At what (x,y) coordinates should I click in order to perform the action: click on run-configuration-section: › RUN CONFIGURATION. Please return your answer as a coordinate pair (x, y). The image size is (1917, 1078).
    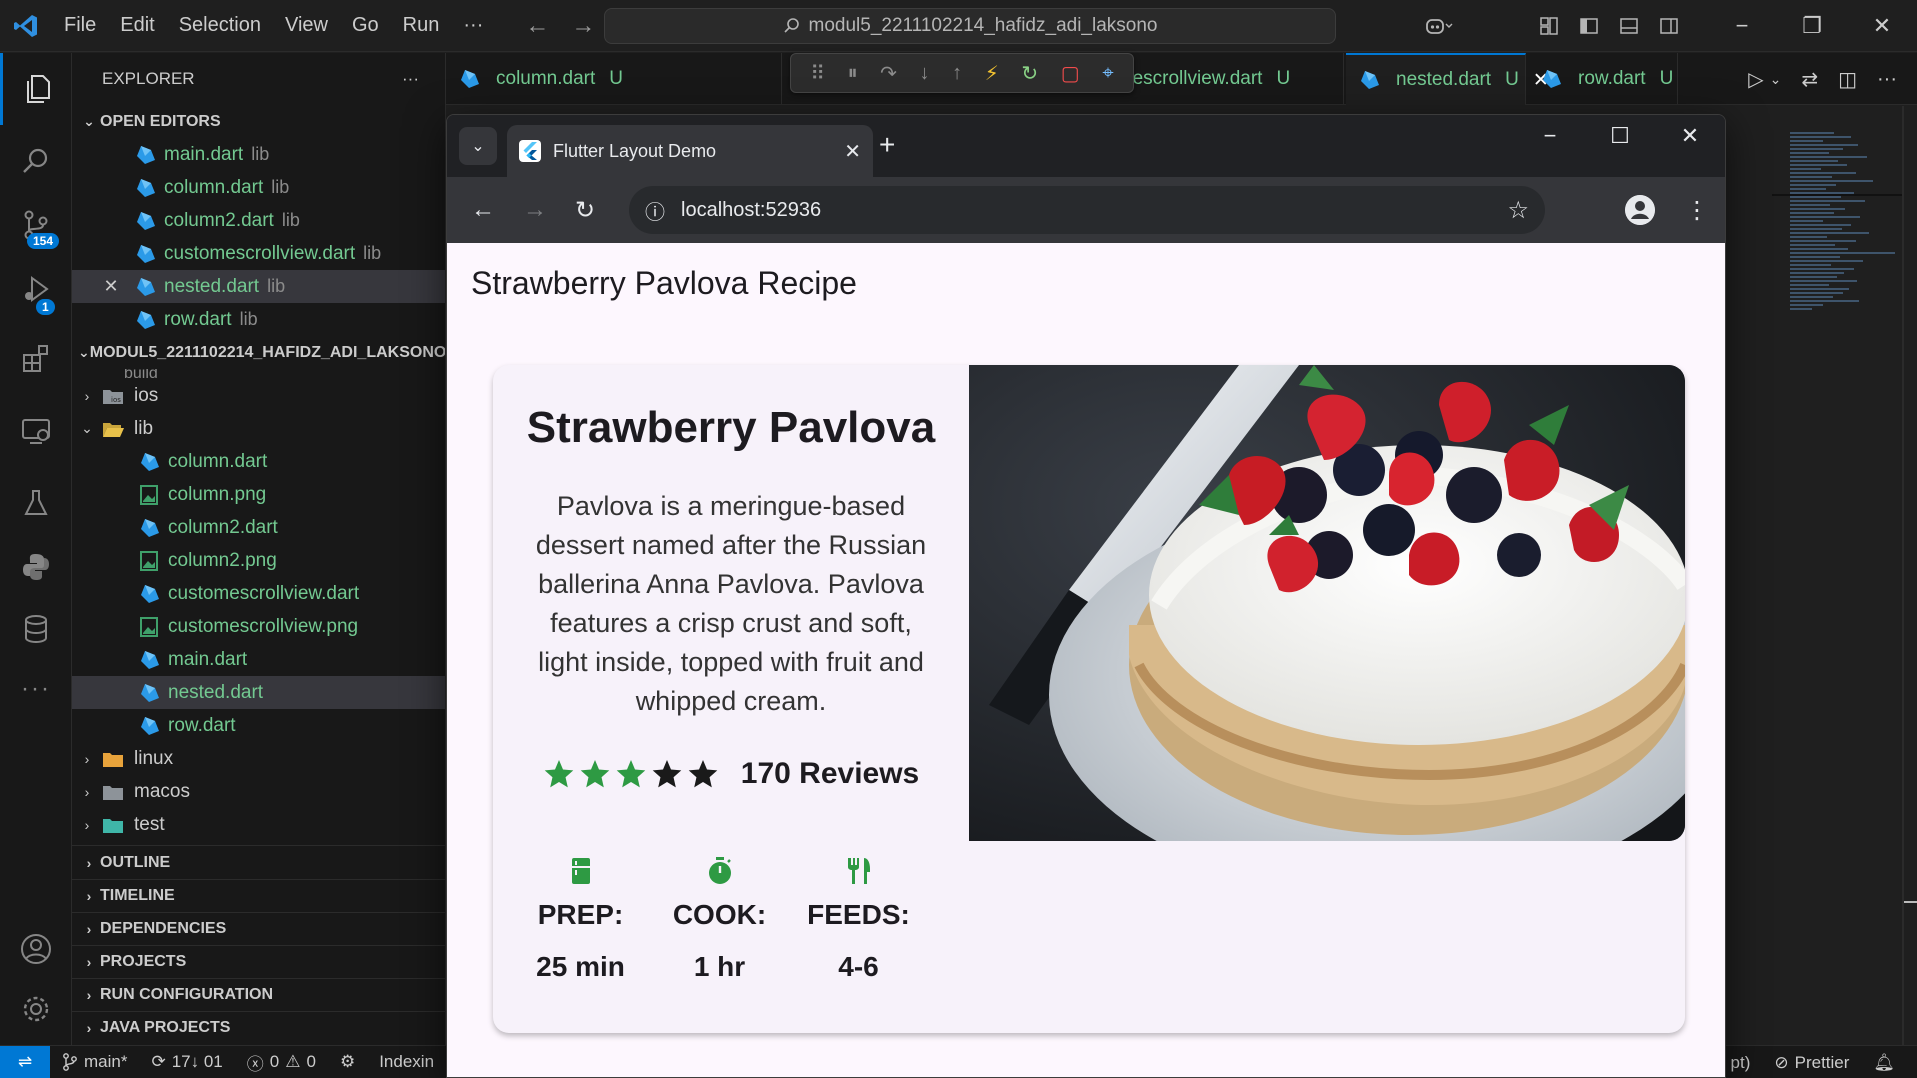
    Looking at the image, I should click on (258, 994).